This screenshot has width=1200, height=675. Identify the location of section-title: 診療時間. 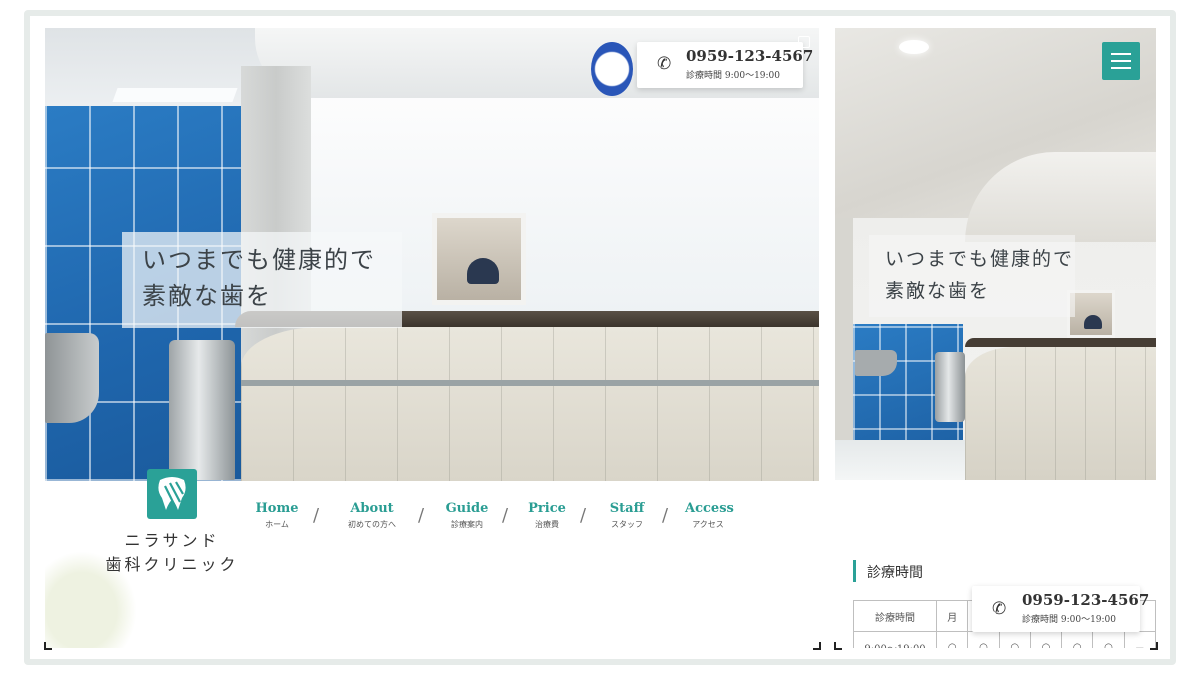
(895, 573).